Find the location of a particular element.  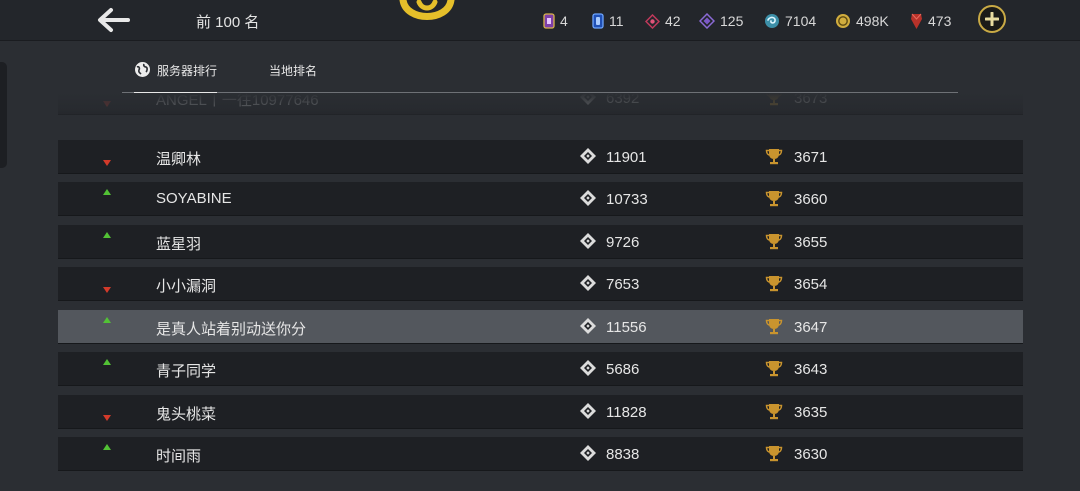

currency-purple-diamond: 125 is located at coordinates (721, 21).